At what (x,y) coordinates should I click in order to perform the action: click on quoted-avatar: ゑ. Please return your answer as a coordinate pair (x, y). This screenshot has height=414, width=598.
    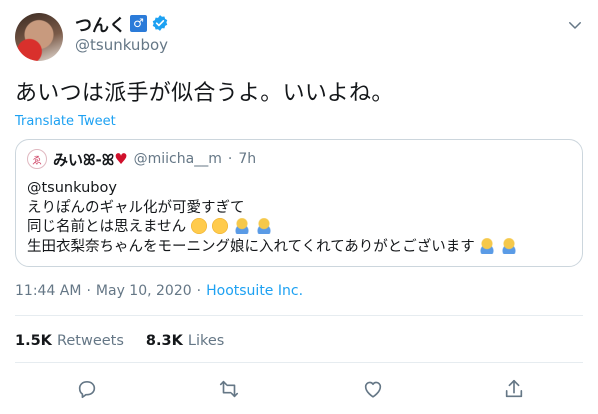
    Looking at the image, I should click on (37, 159).